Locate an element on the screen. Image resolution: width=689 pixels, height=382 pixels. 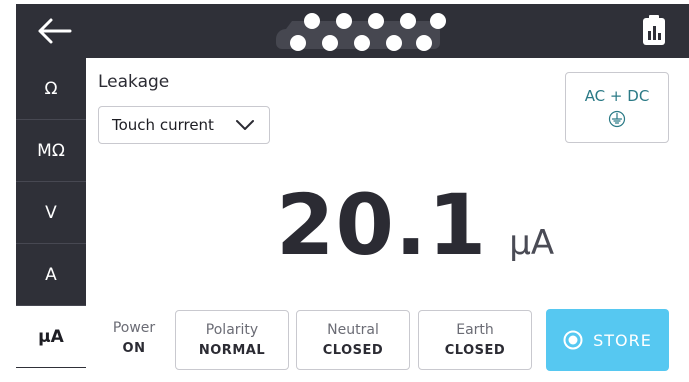
earth-button: Earth CLOSED is located at coordinates (475, 340).